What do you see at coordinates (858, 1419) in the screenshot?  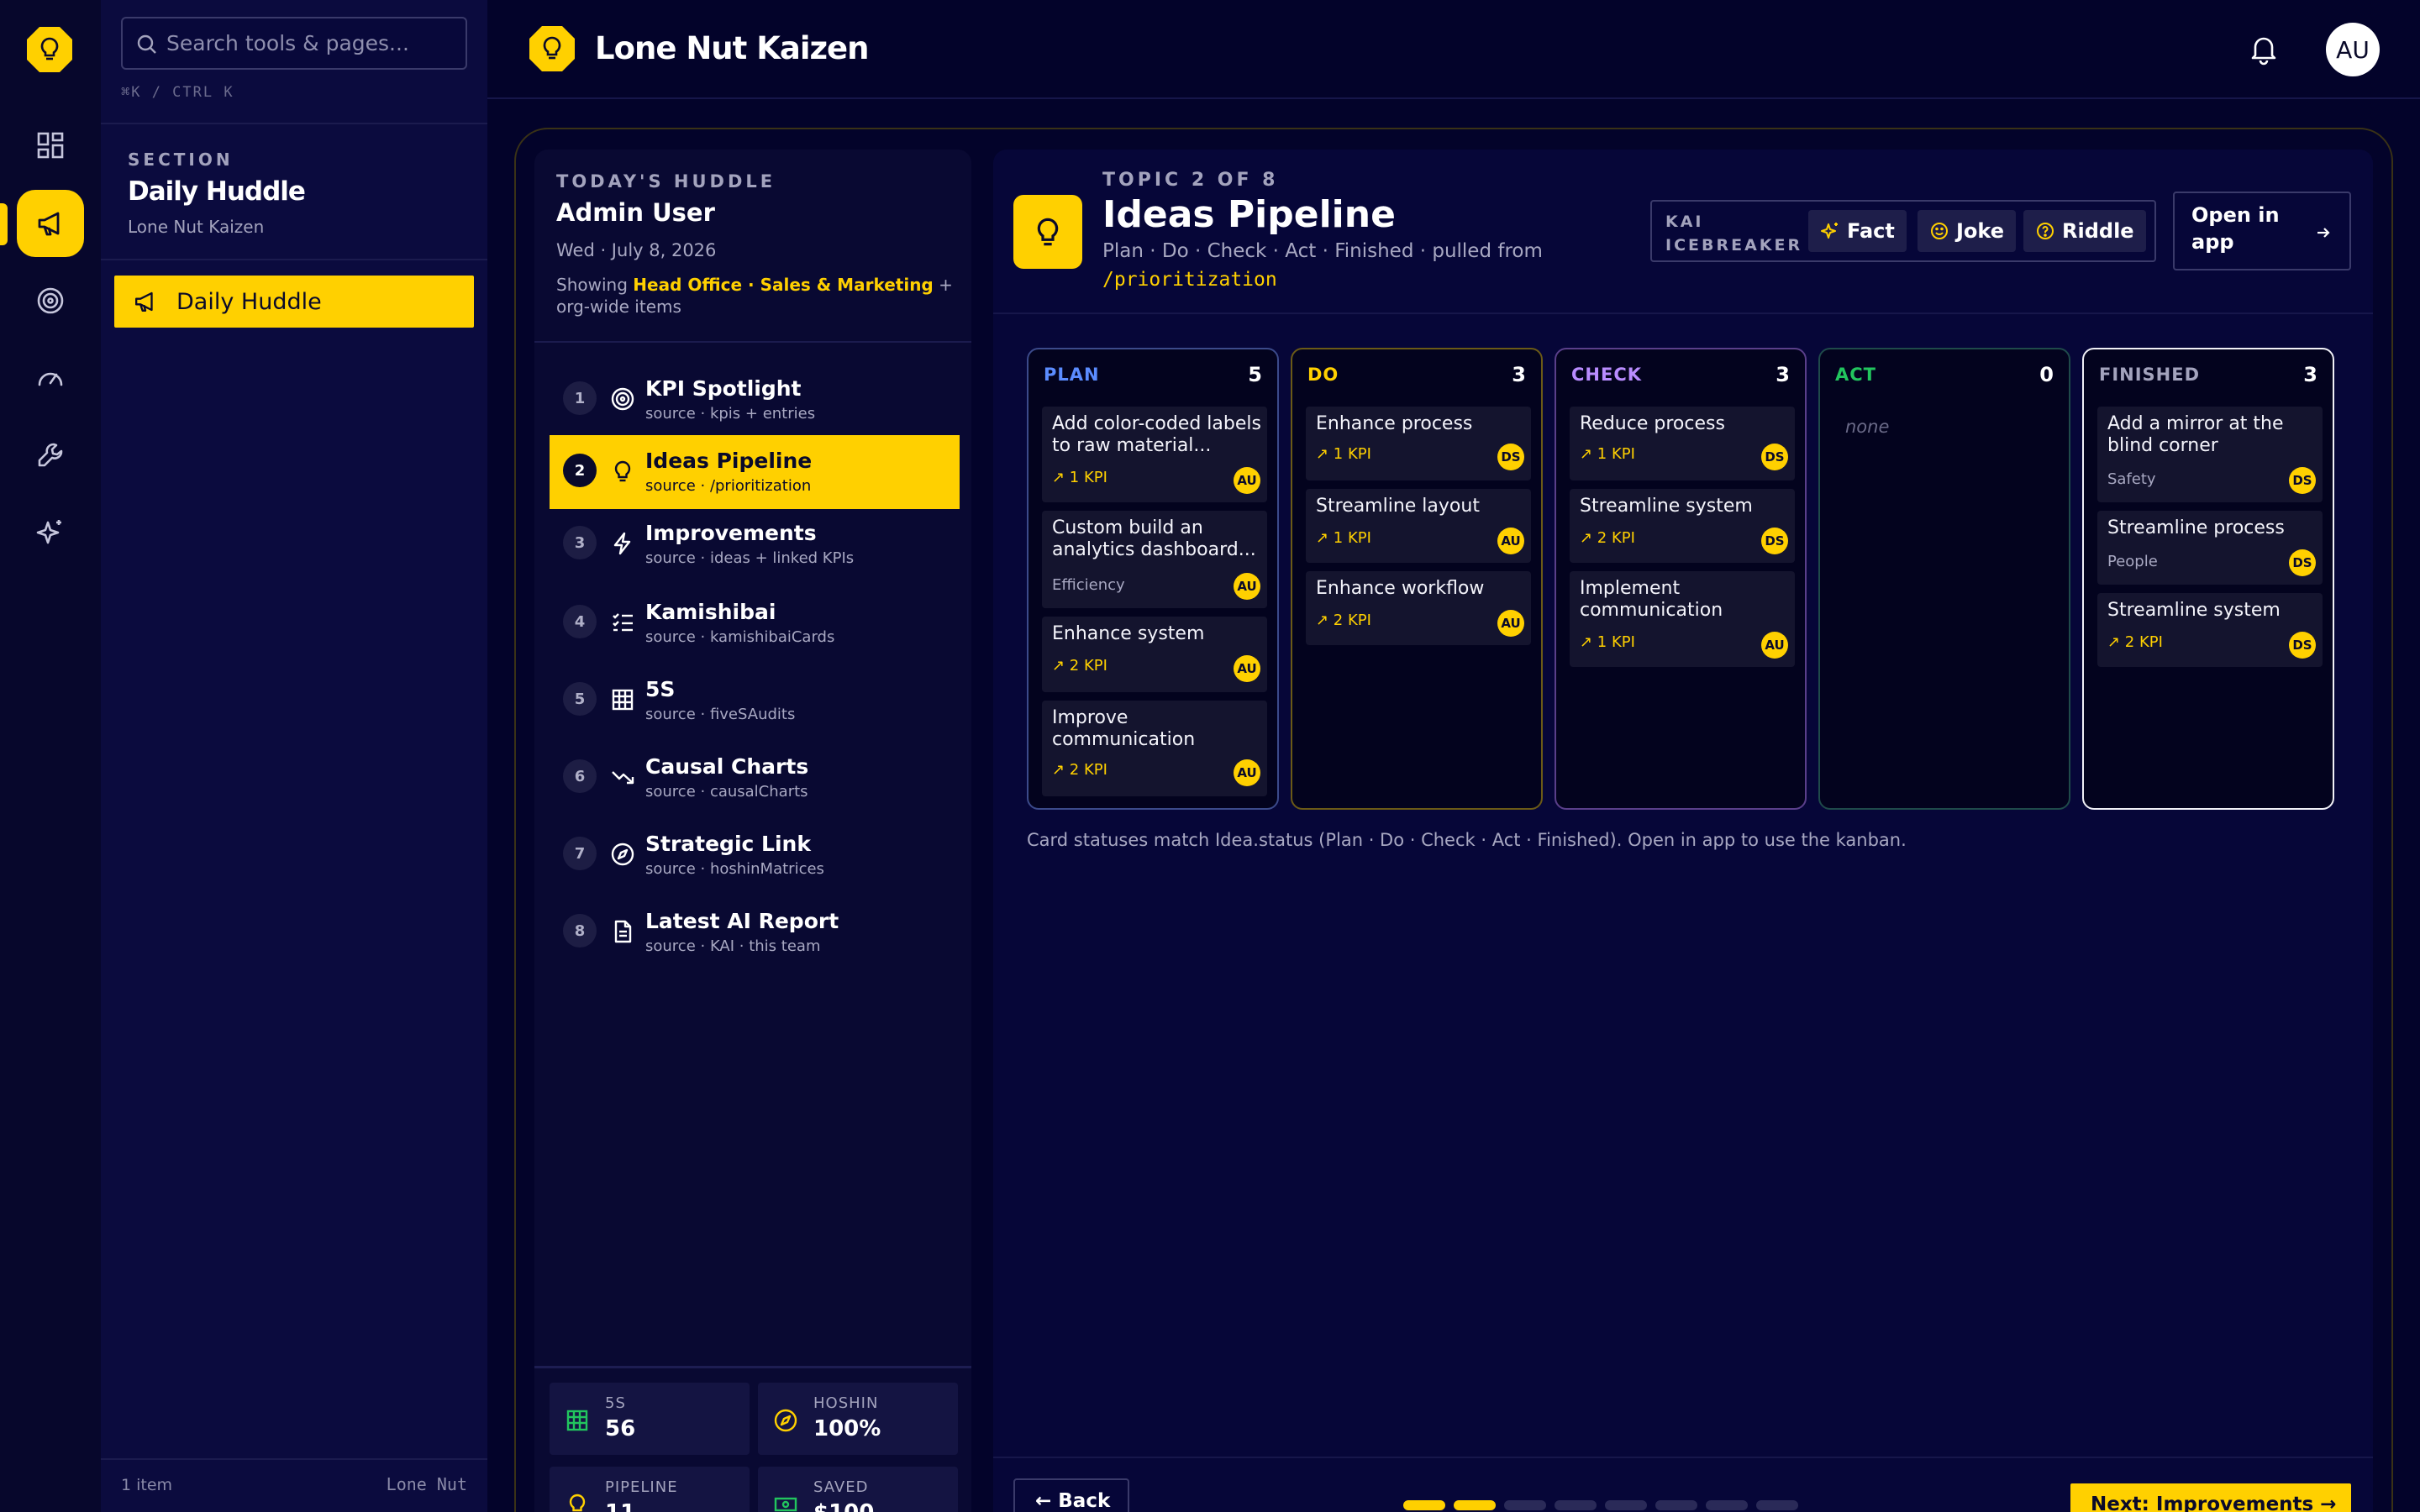 I see `stat-hoshin: HOSHIN 100%` at bounding box center [858, 1419].